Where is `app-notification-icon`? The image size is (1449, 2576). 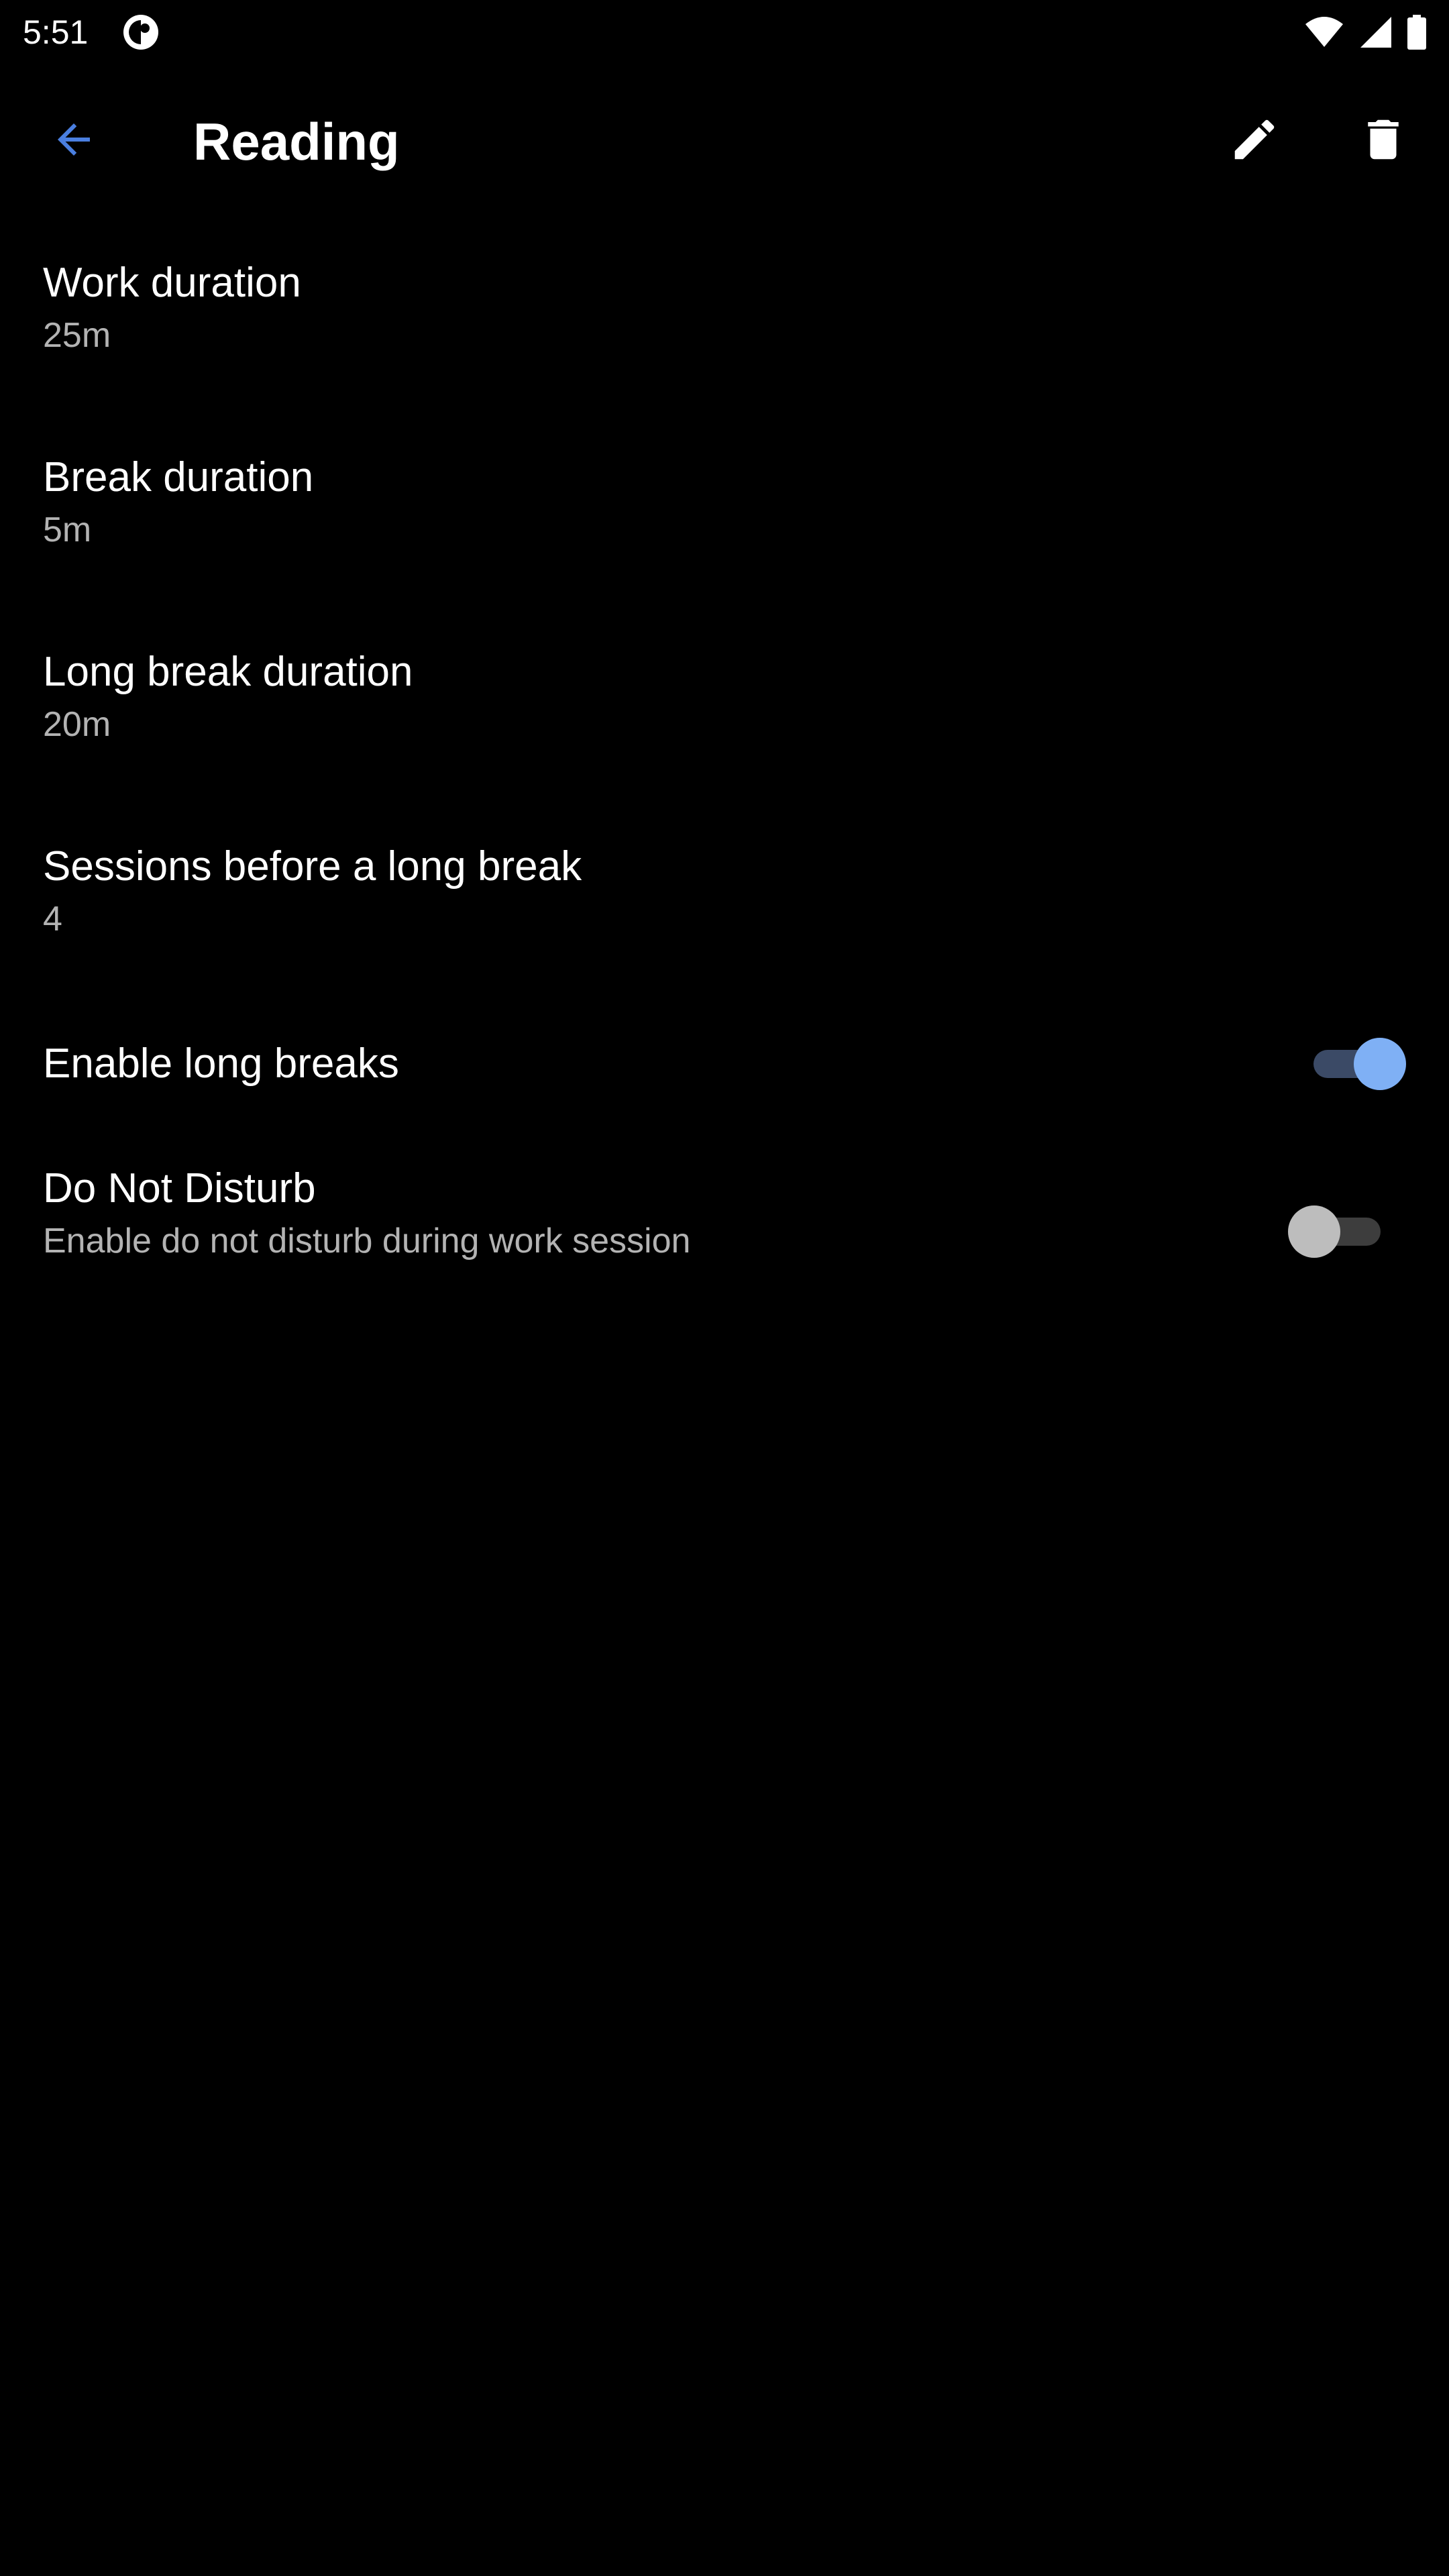
app-notification-icon is located at coordinates (141, 32).